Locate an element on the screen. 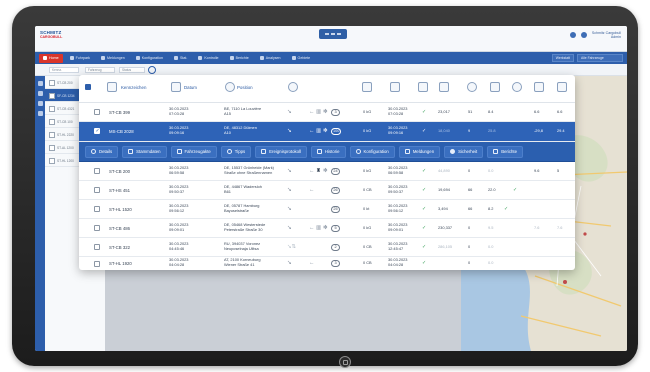  nav-label: Konfiguration is located at coordinates (152, 58).